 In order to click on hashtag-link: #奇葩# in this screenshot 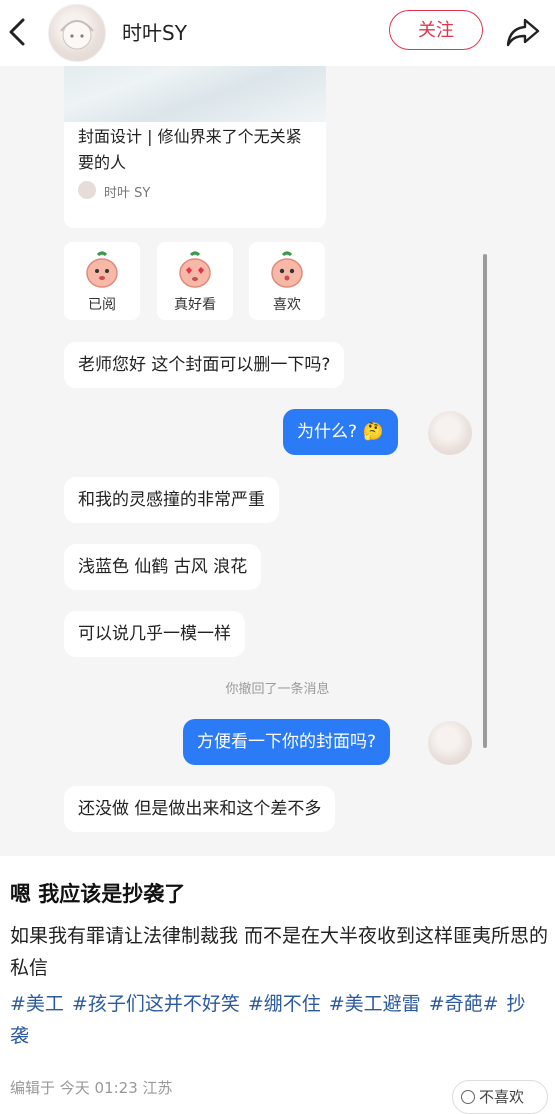, I will do `click(464, 1004)`.